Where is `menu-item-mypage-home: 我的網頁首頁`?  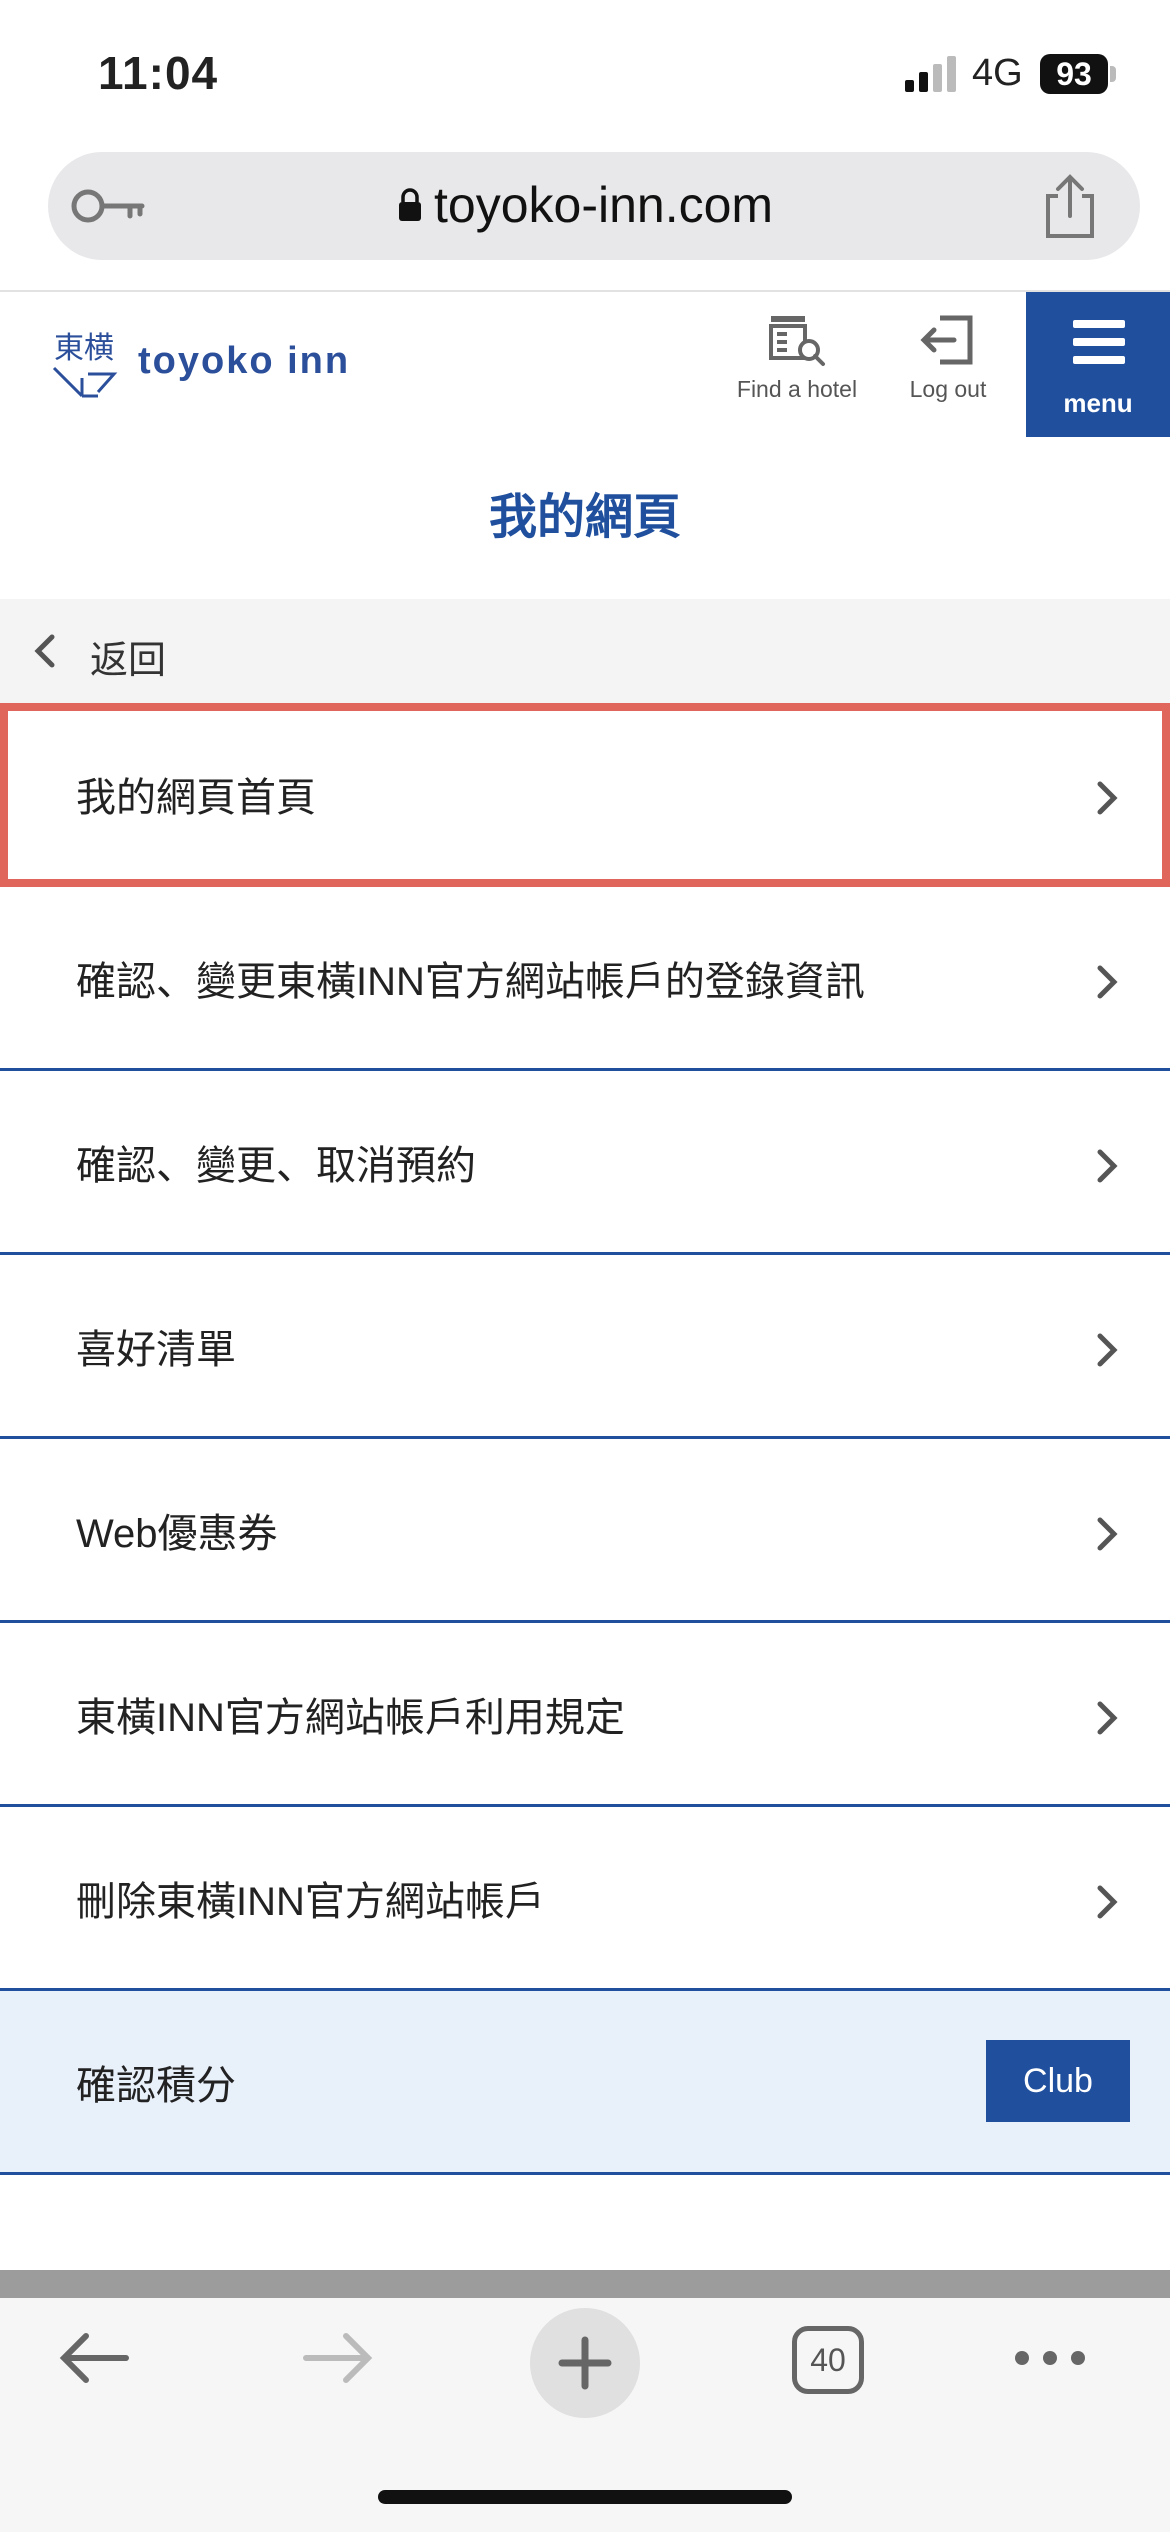
menu-item-mypage-home: 我的網頁首頁 is located at coordinates (585, 795).